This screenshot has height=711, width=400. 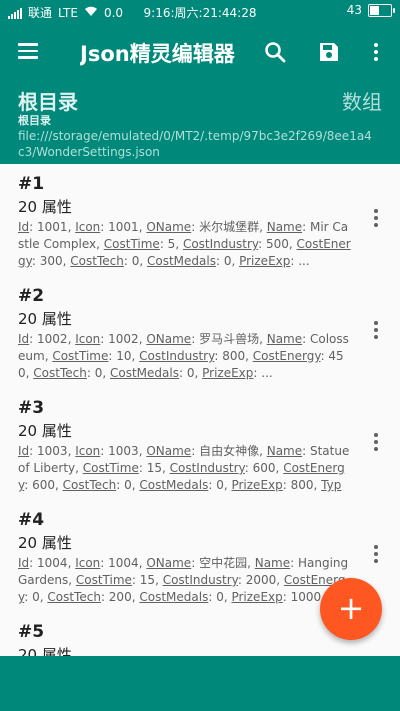 What do you see at coordinates (48, 102) in the screenshot?
I see `root-title: 根目录` at bounding box center [48, 102].